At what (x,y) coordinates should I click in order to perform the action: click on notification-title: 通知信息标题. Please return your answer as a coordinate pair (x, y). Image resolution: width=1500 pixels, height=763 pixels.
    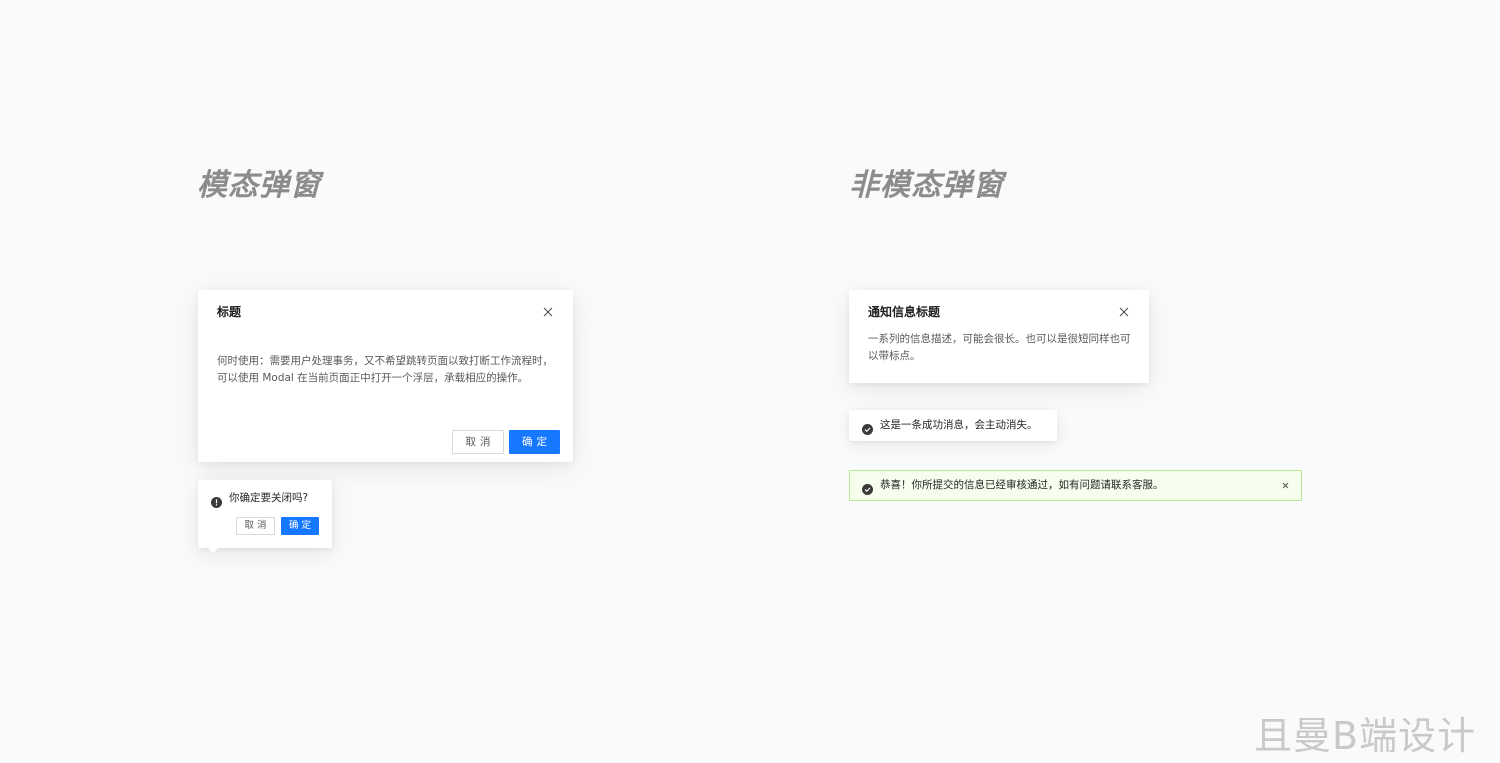
    Looking at the image, I should click on (904, 312).